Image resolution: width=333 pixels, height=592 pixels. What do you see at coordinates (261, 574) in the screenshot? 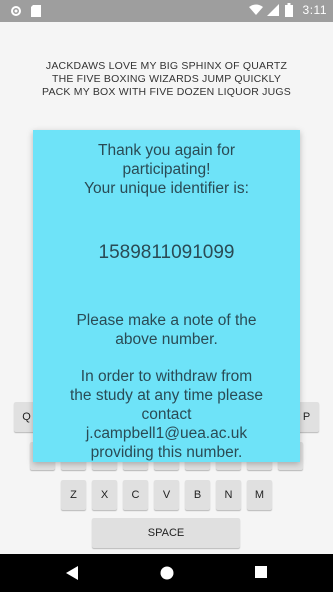
I see `recents-icon` at bounding box center [261, 574].